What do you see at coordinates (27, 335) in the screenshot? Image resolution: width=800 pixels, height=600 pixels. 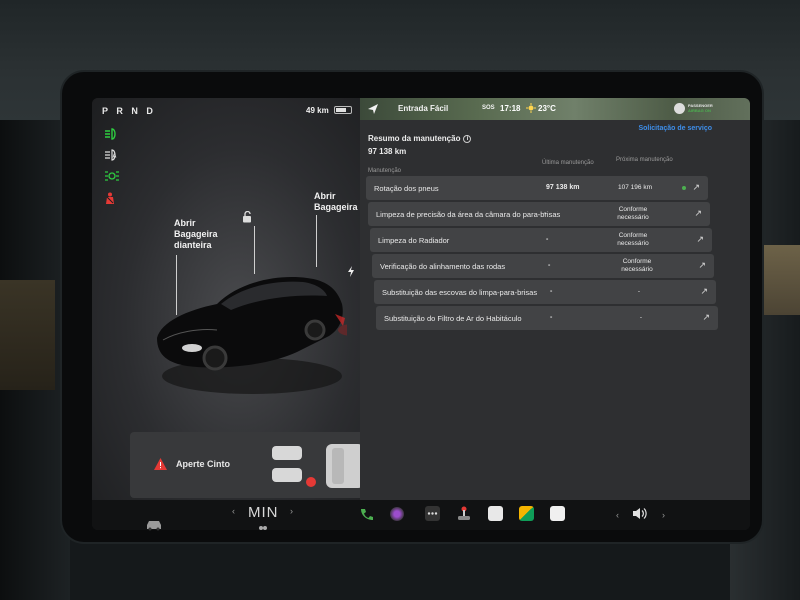 I see `wood-trim-left` at bounding box center [27, 335].